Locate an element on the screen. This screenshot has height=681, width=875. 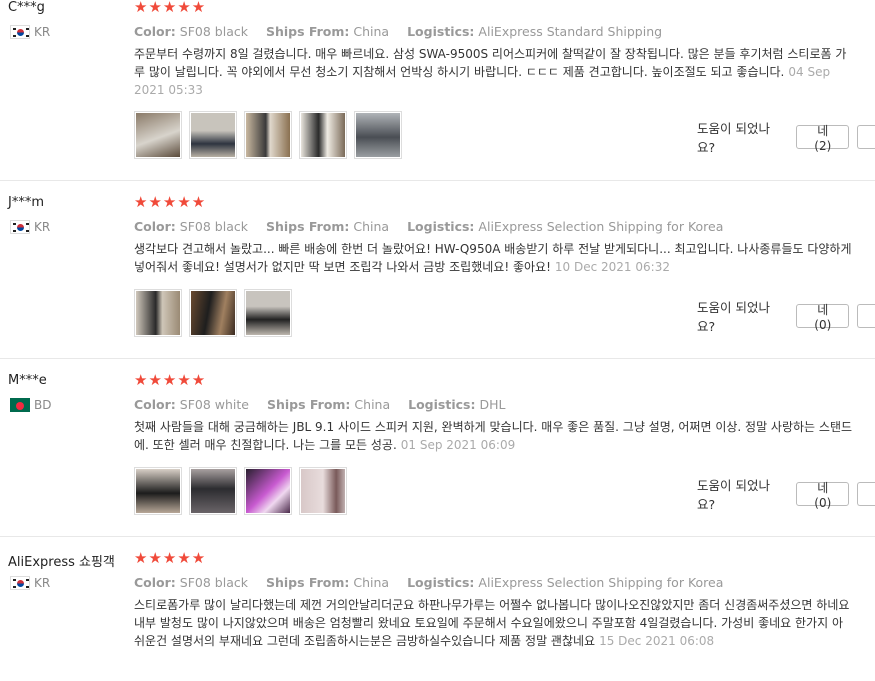
reviewer-name: C***g is located at coordinates (26, 7).